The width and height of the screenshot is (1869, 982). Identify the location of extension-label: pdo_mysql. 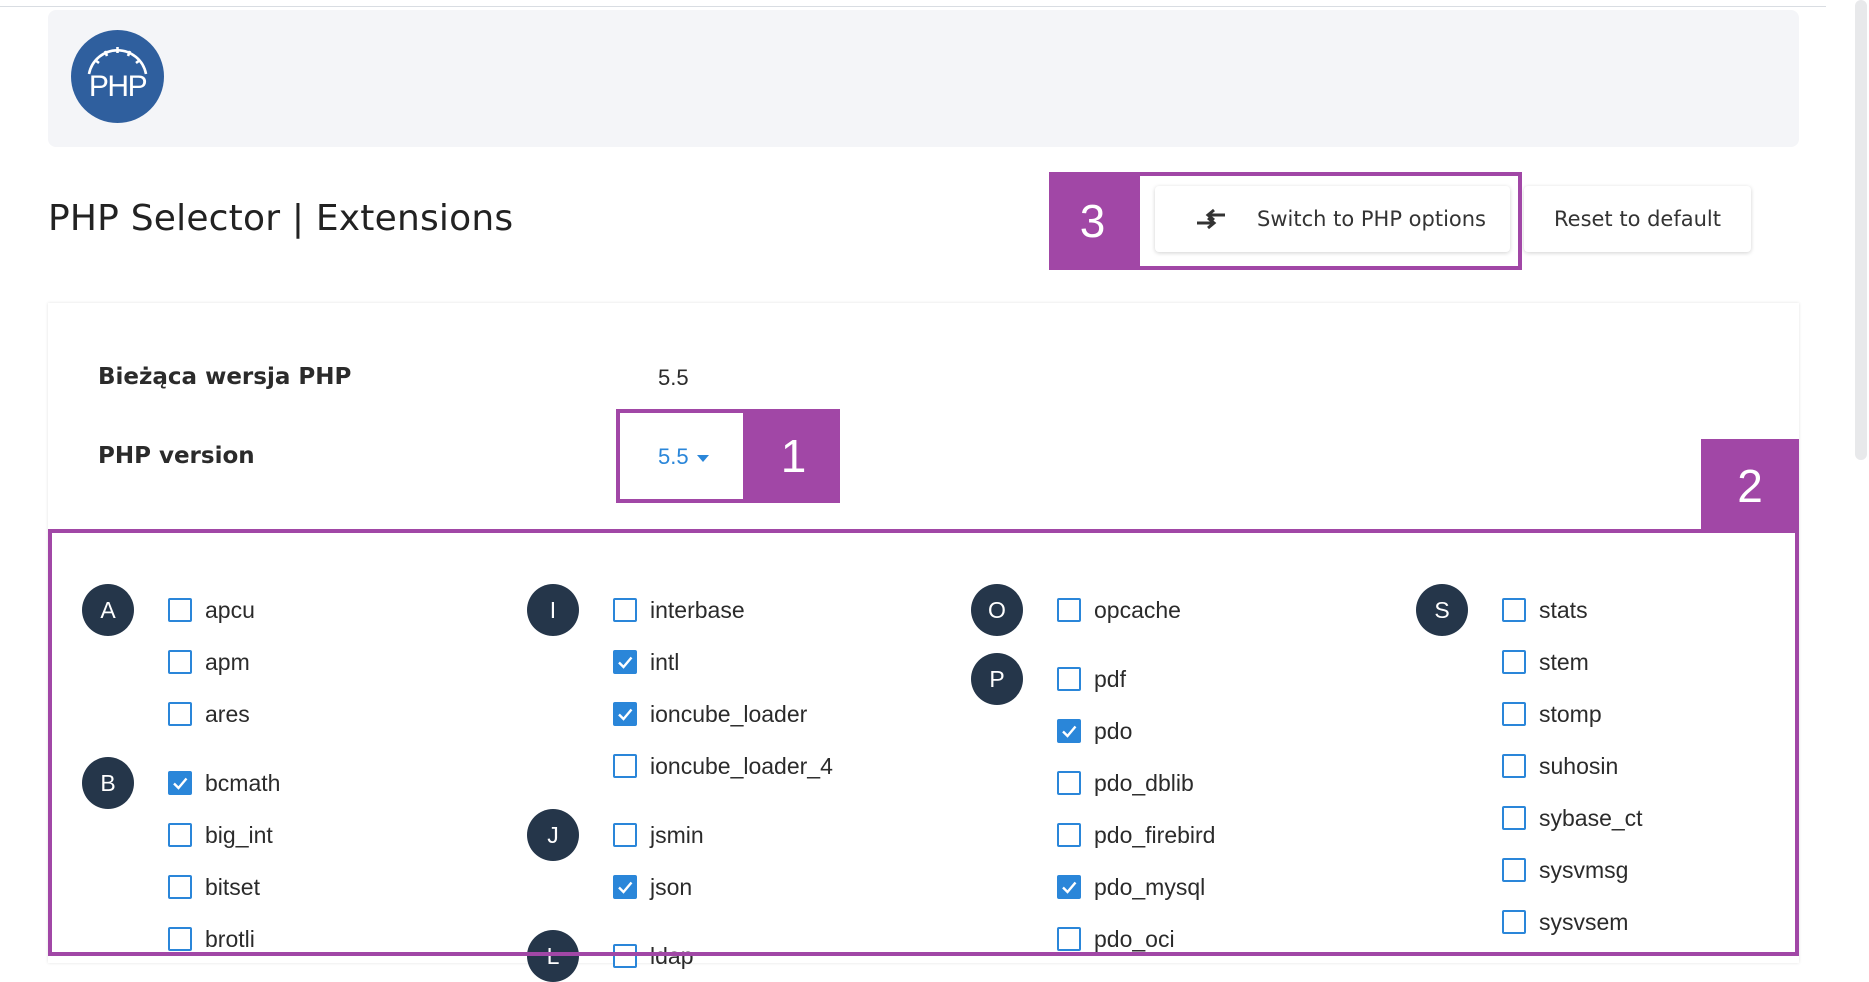
(1150, 886).